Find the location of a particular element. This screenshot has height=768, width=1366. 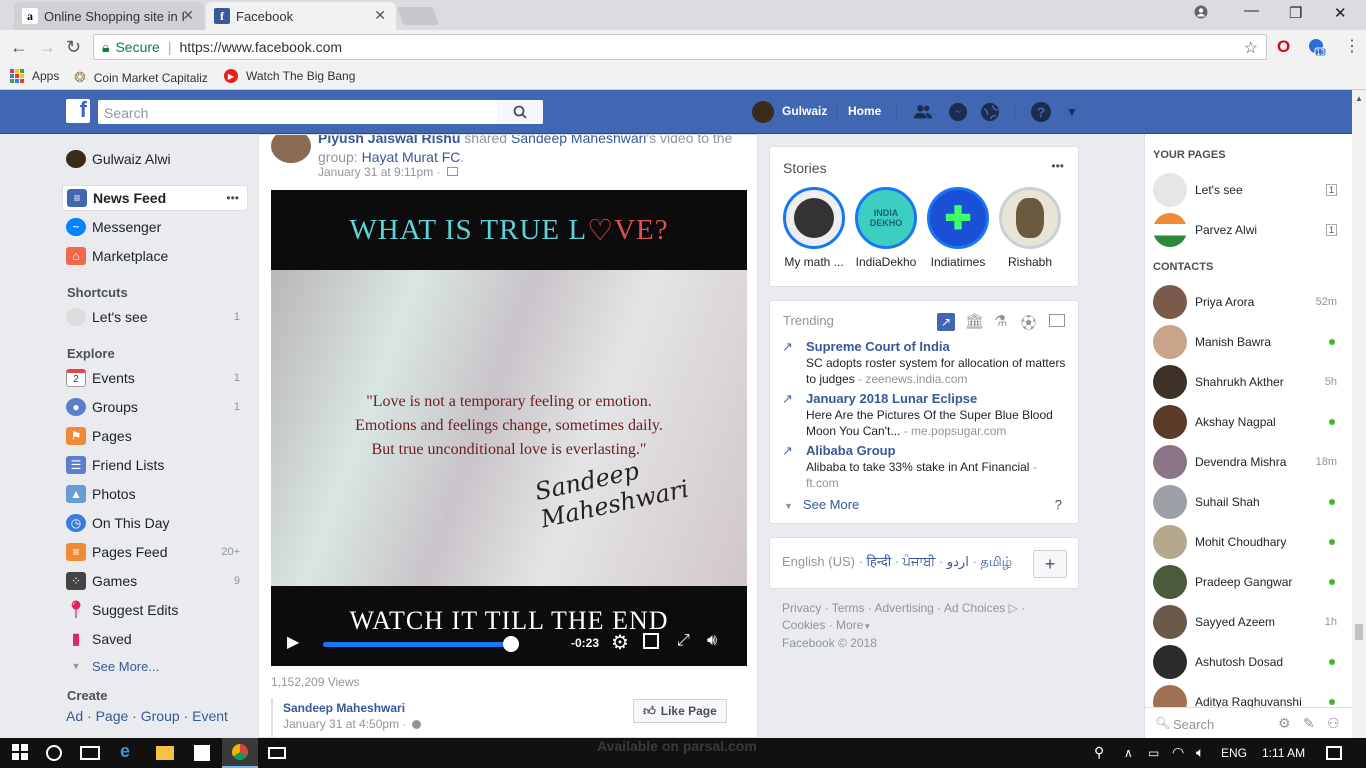

sidebar-item-games: ⁘ Games 9 is located at coordinates (155, 581).